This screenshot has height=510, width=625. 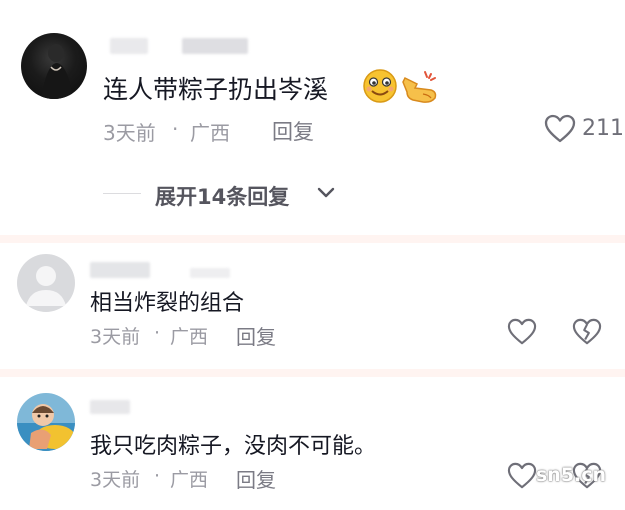 I want to click on comment-text: 相当炸裂的组合, so click(x=167, y=303).